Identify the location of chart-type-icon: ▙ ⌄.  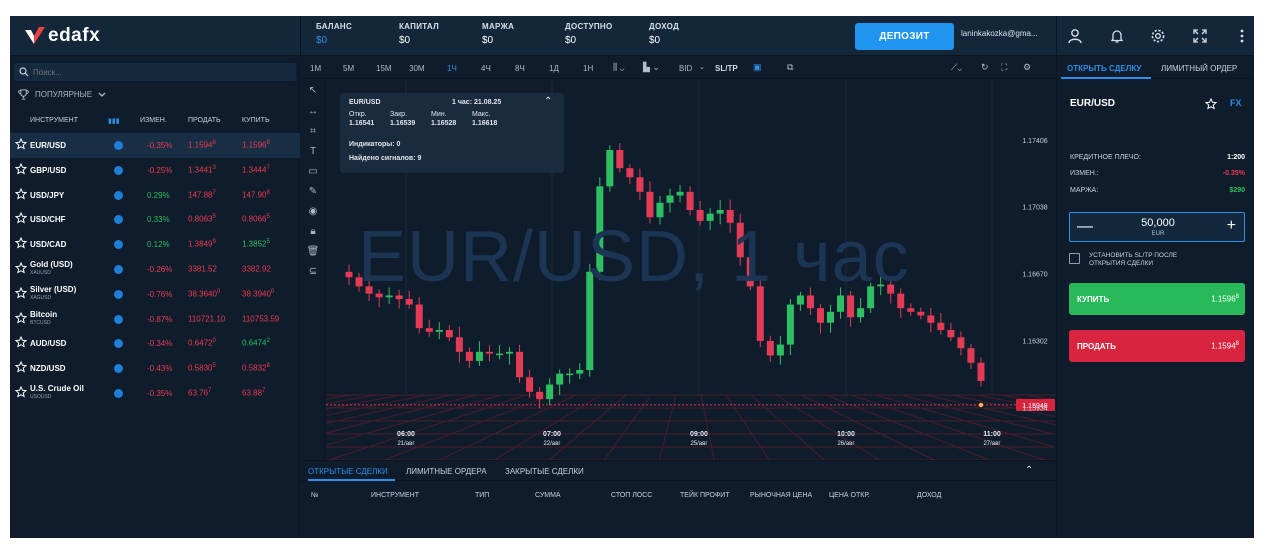
(651, 67).